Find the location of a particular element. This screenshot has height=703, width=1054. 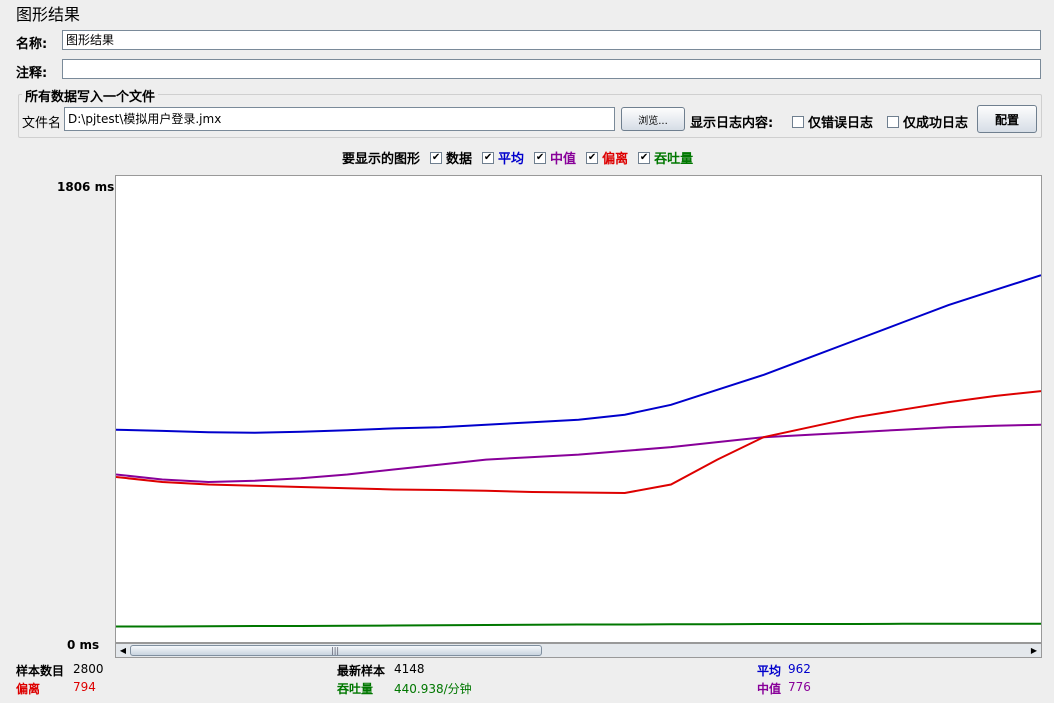

legend-item-median: ✔ 中值 is located at coordinates (555, 157).